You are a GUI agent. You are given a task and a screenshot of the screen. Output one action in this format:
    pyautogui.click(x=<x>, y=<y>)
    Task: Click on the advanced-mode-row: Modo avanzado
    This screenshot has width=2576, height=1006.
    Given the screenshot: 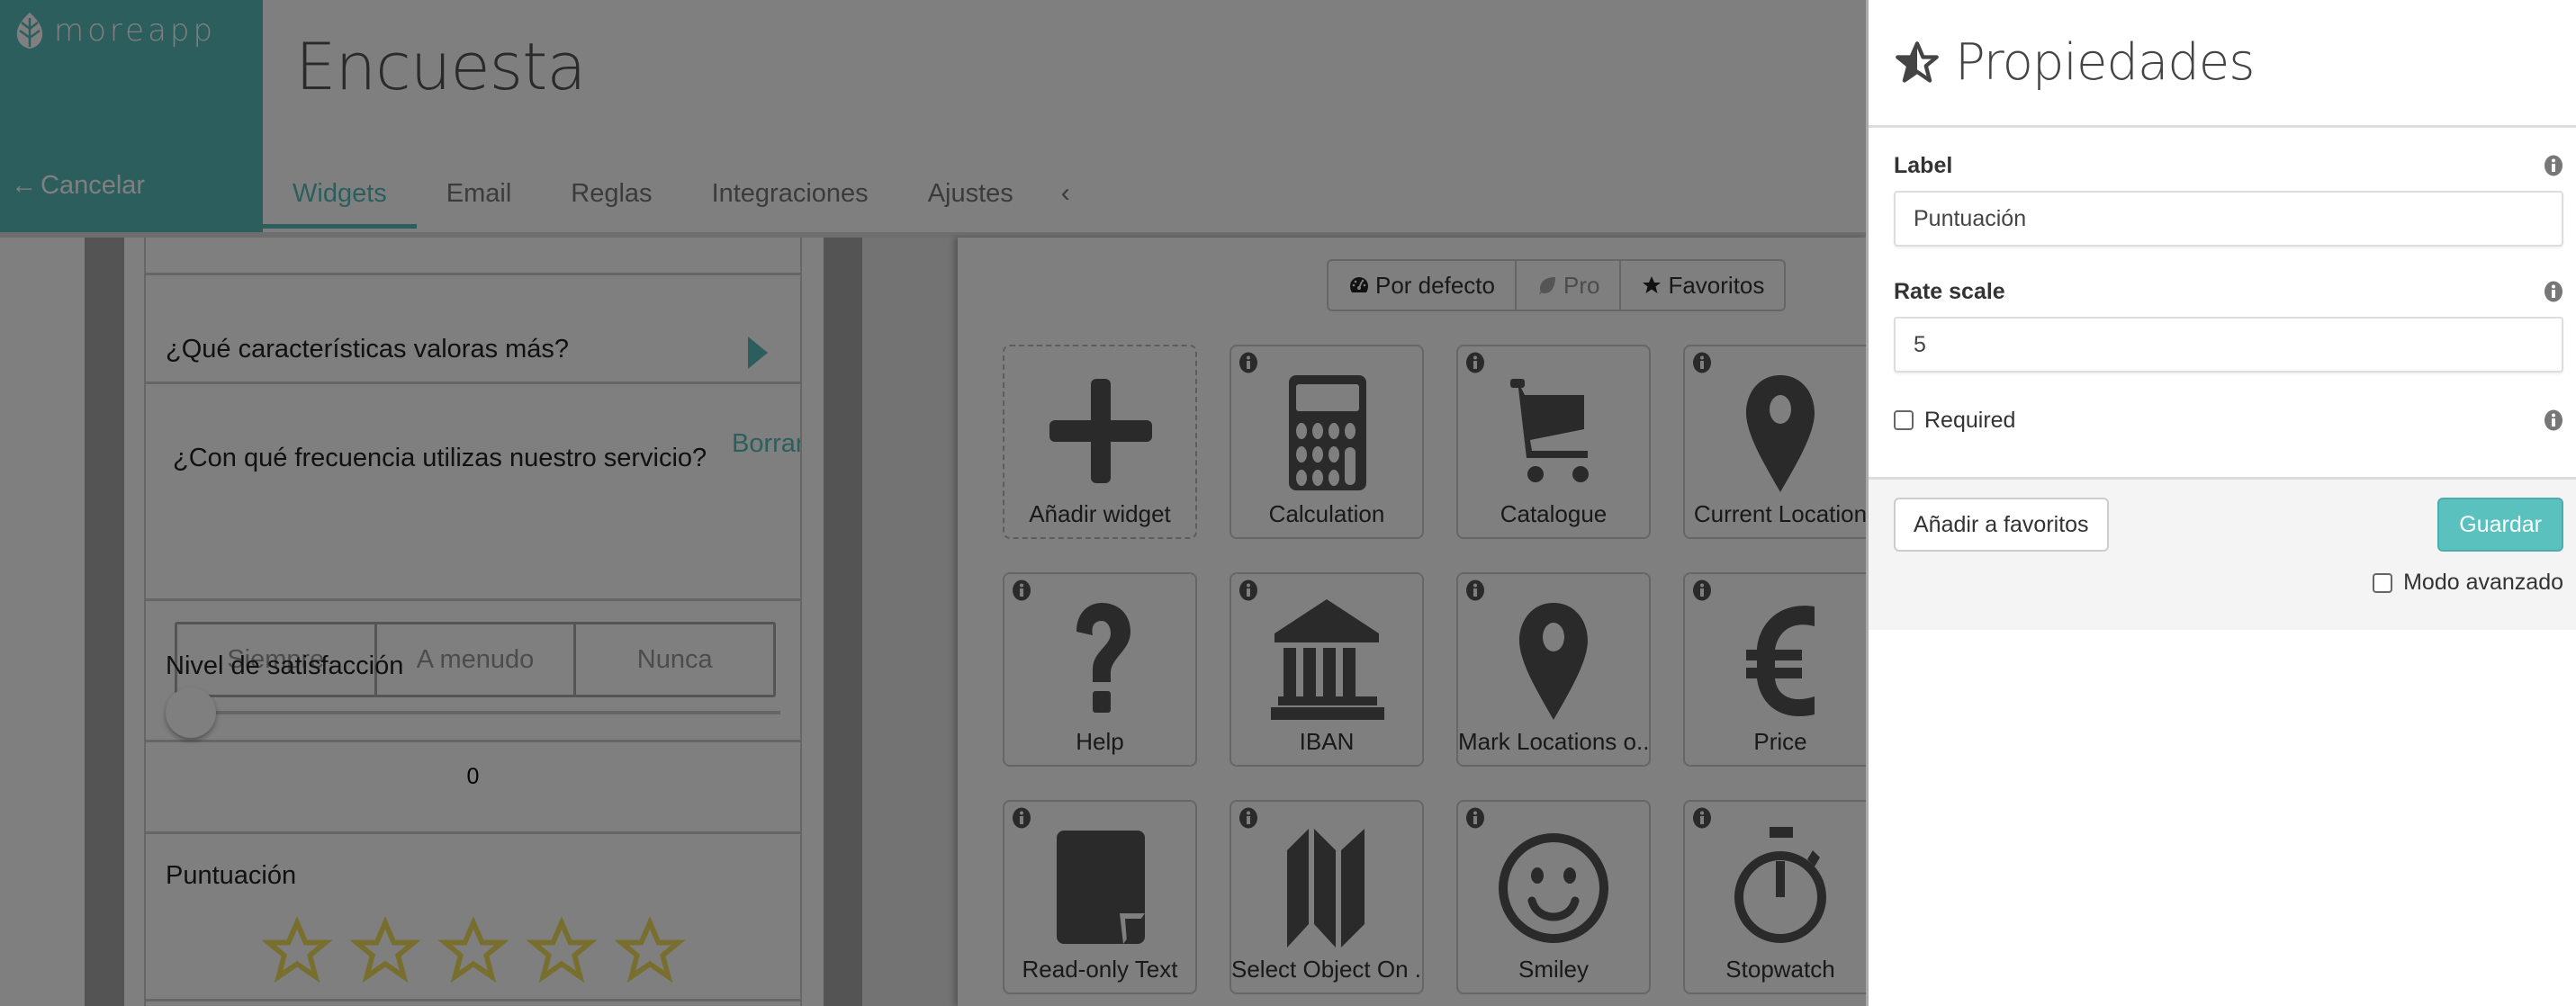 What is the action you would take?
    pyautogui.click(x=2468, y=583)
    